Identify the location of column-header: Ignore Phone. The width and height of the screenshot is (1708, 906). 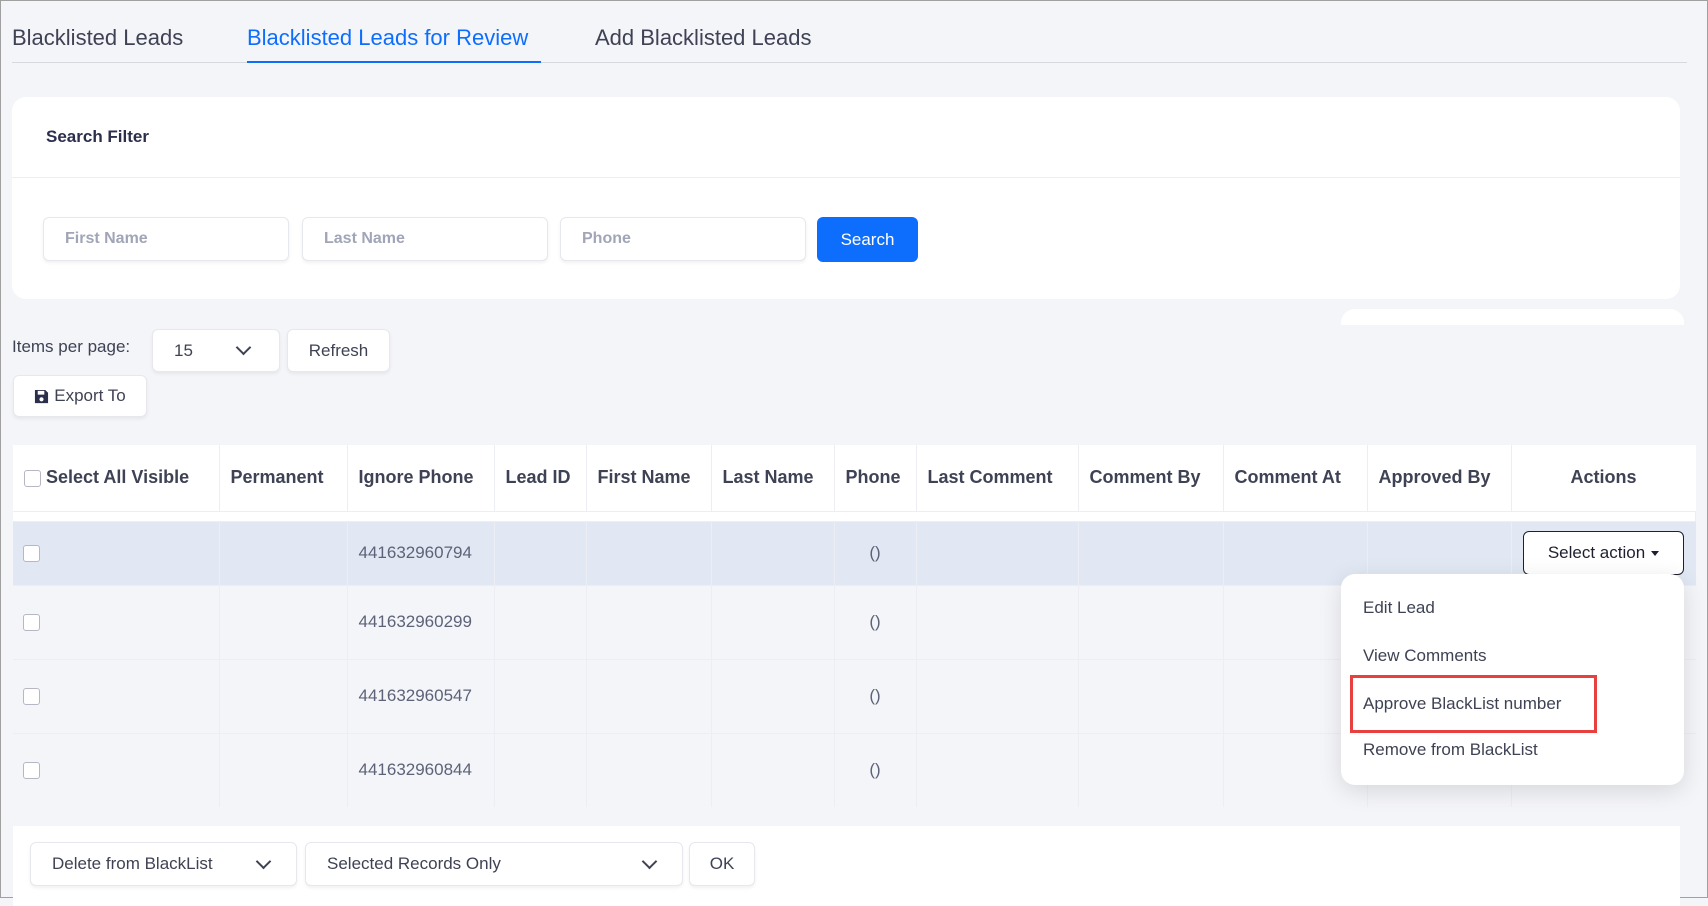
(421, 478).